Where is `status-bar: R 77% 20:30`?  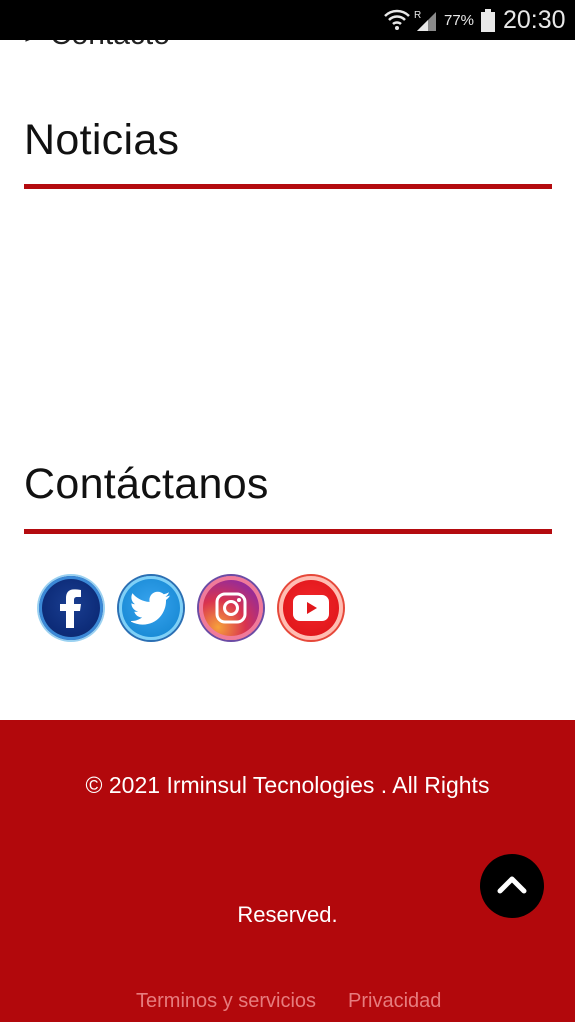
status-bar: R 77% 20:30 is located at coordinates (287, 20).